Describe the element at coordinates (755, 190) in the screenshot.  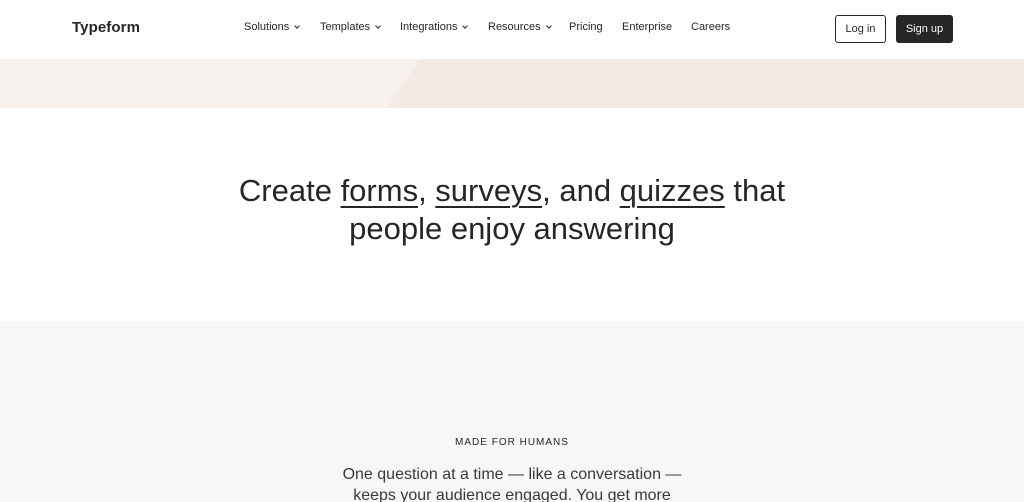
I see `headline-text: that` at that location.